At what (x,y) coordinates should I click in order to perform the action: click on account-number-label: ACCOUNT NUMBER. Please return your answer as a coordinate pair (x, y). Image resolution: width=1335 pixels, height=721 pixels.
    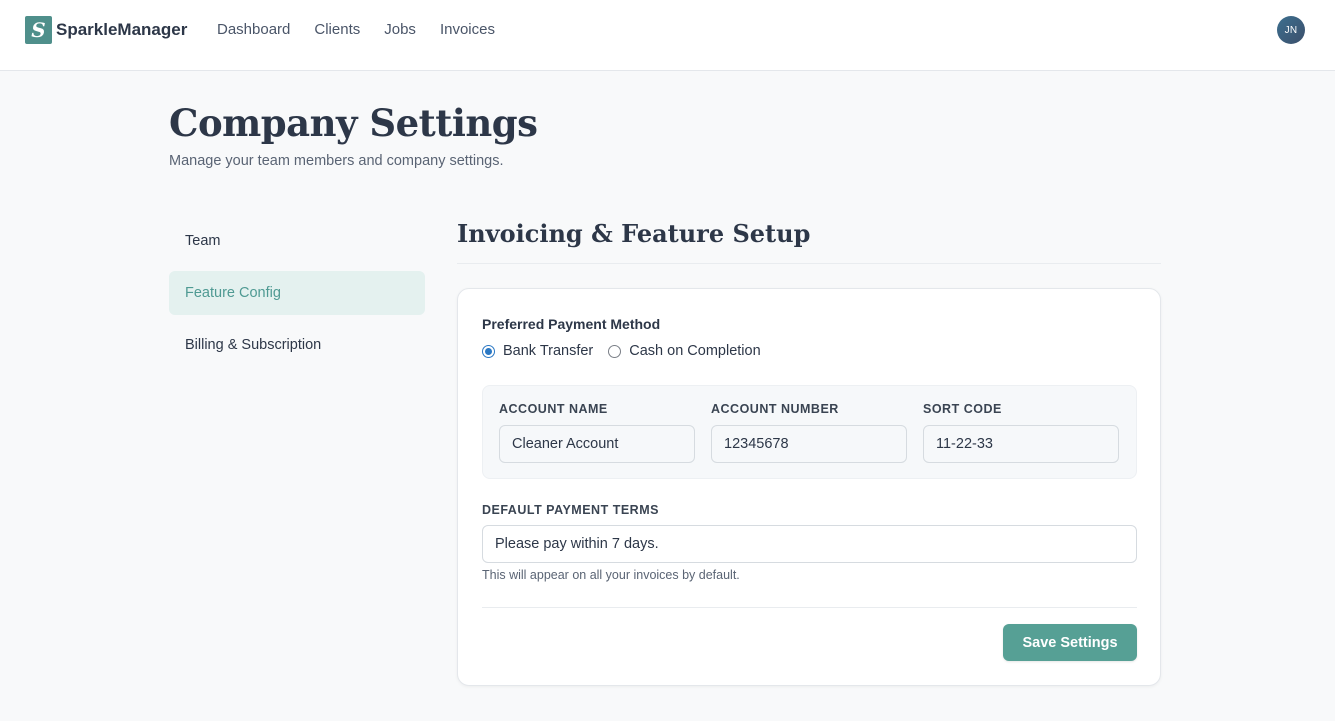
    Looking at the image, I should click on (775, 409).